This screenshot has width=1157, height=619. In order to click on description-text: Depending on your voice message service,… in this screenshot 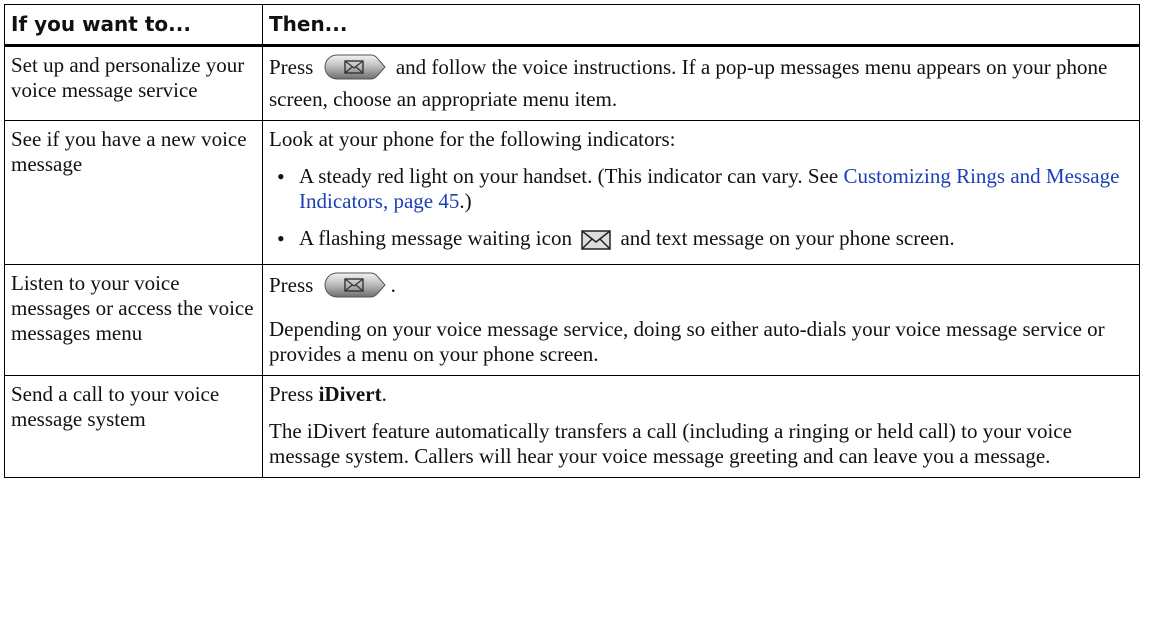, I will do `click(687, 341)`.